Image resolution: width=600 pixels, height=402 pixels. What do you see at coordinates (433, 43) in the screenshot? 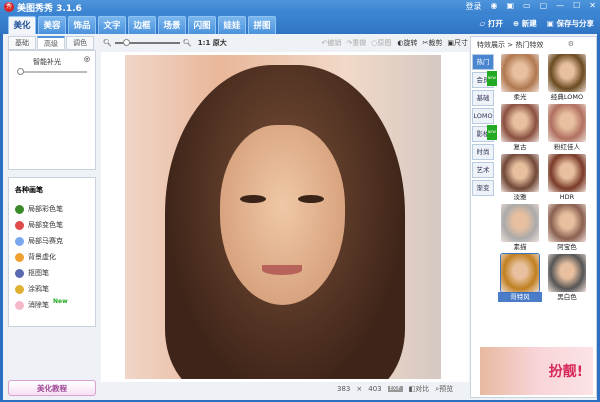
I see `crop-button: ✂裁剪` at bounding box center [433, 43].